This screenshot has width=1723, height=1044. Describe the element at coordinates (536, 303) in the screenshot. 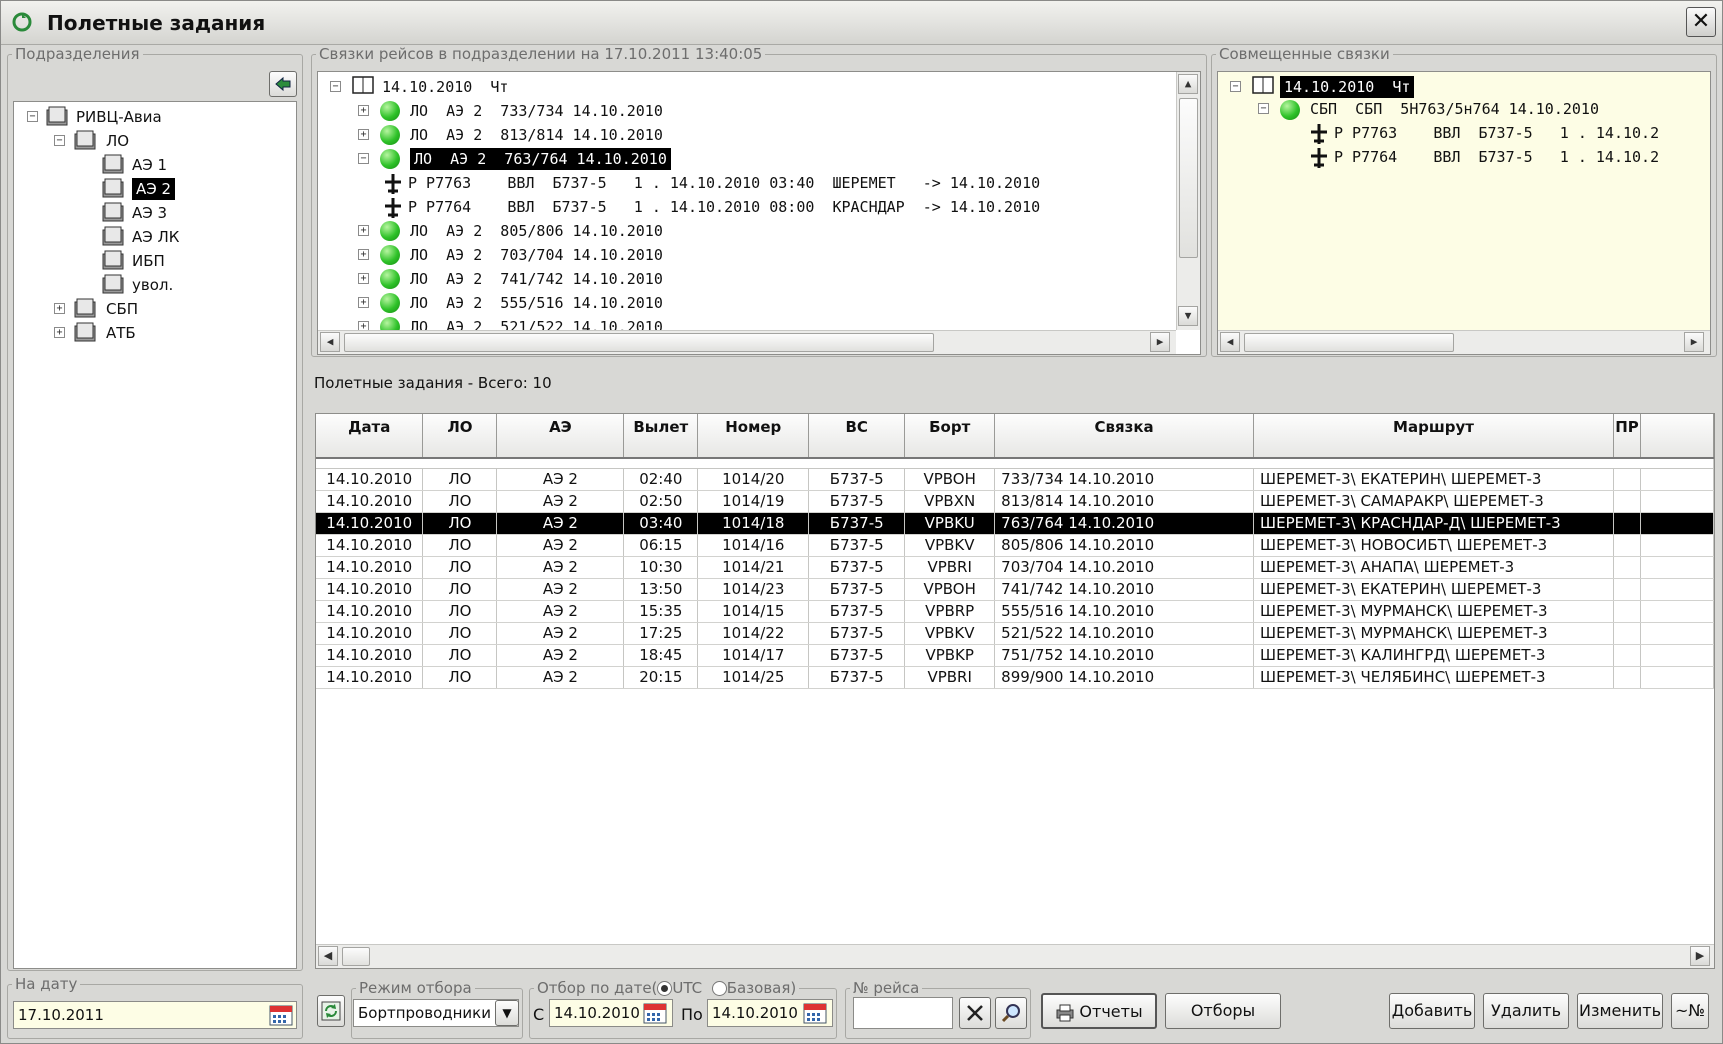

I see `link-row: ЛО АЭ 2 555/516 14.10.2010` at that location.